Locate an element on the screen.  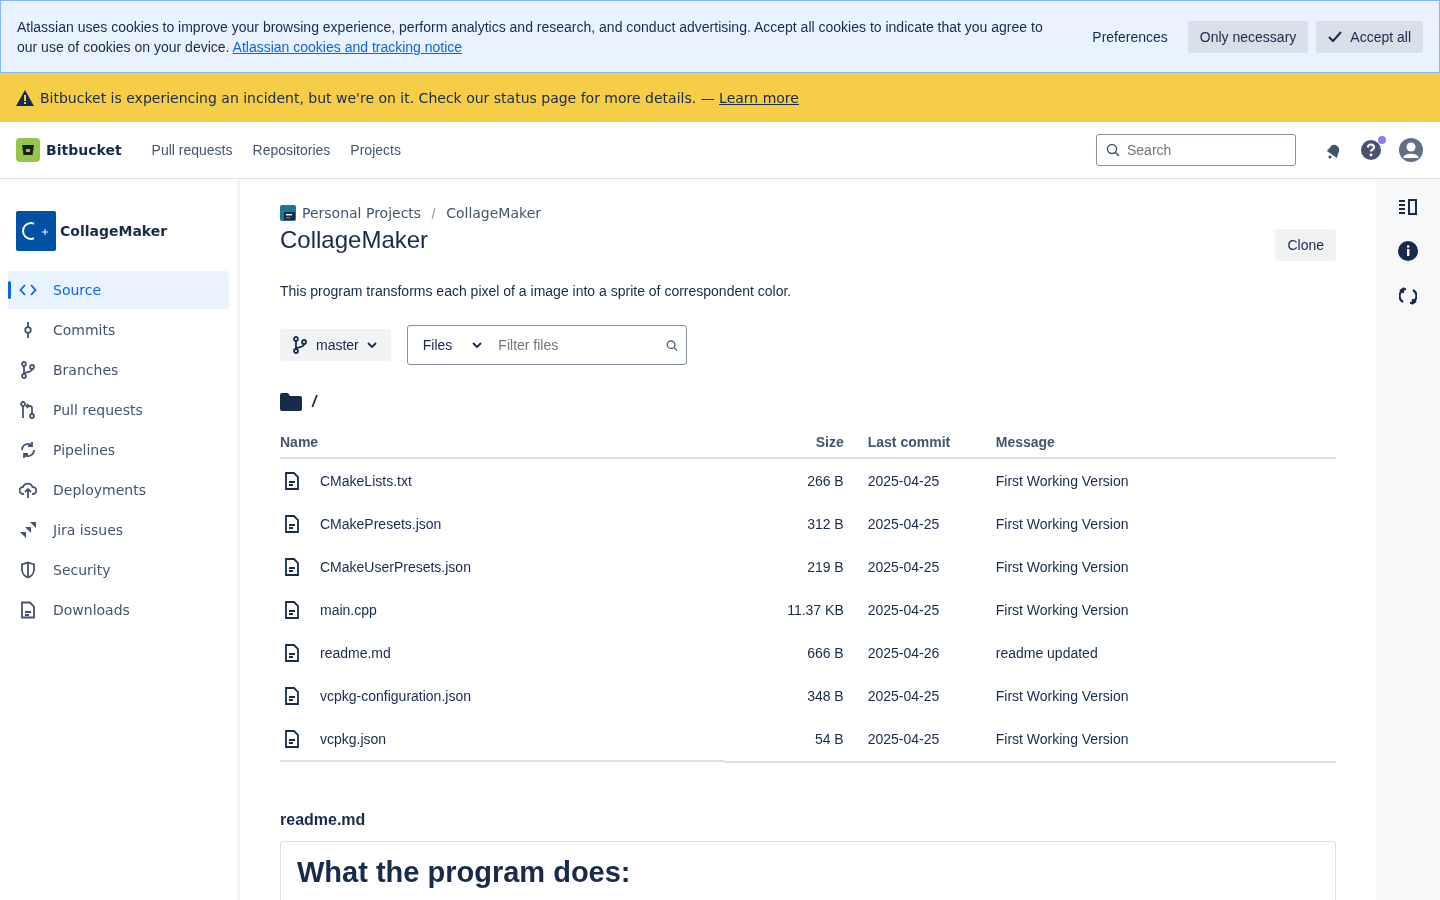
branch-dropdown: master is located at coordinates (335, 345).